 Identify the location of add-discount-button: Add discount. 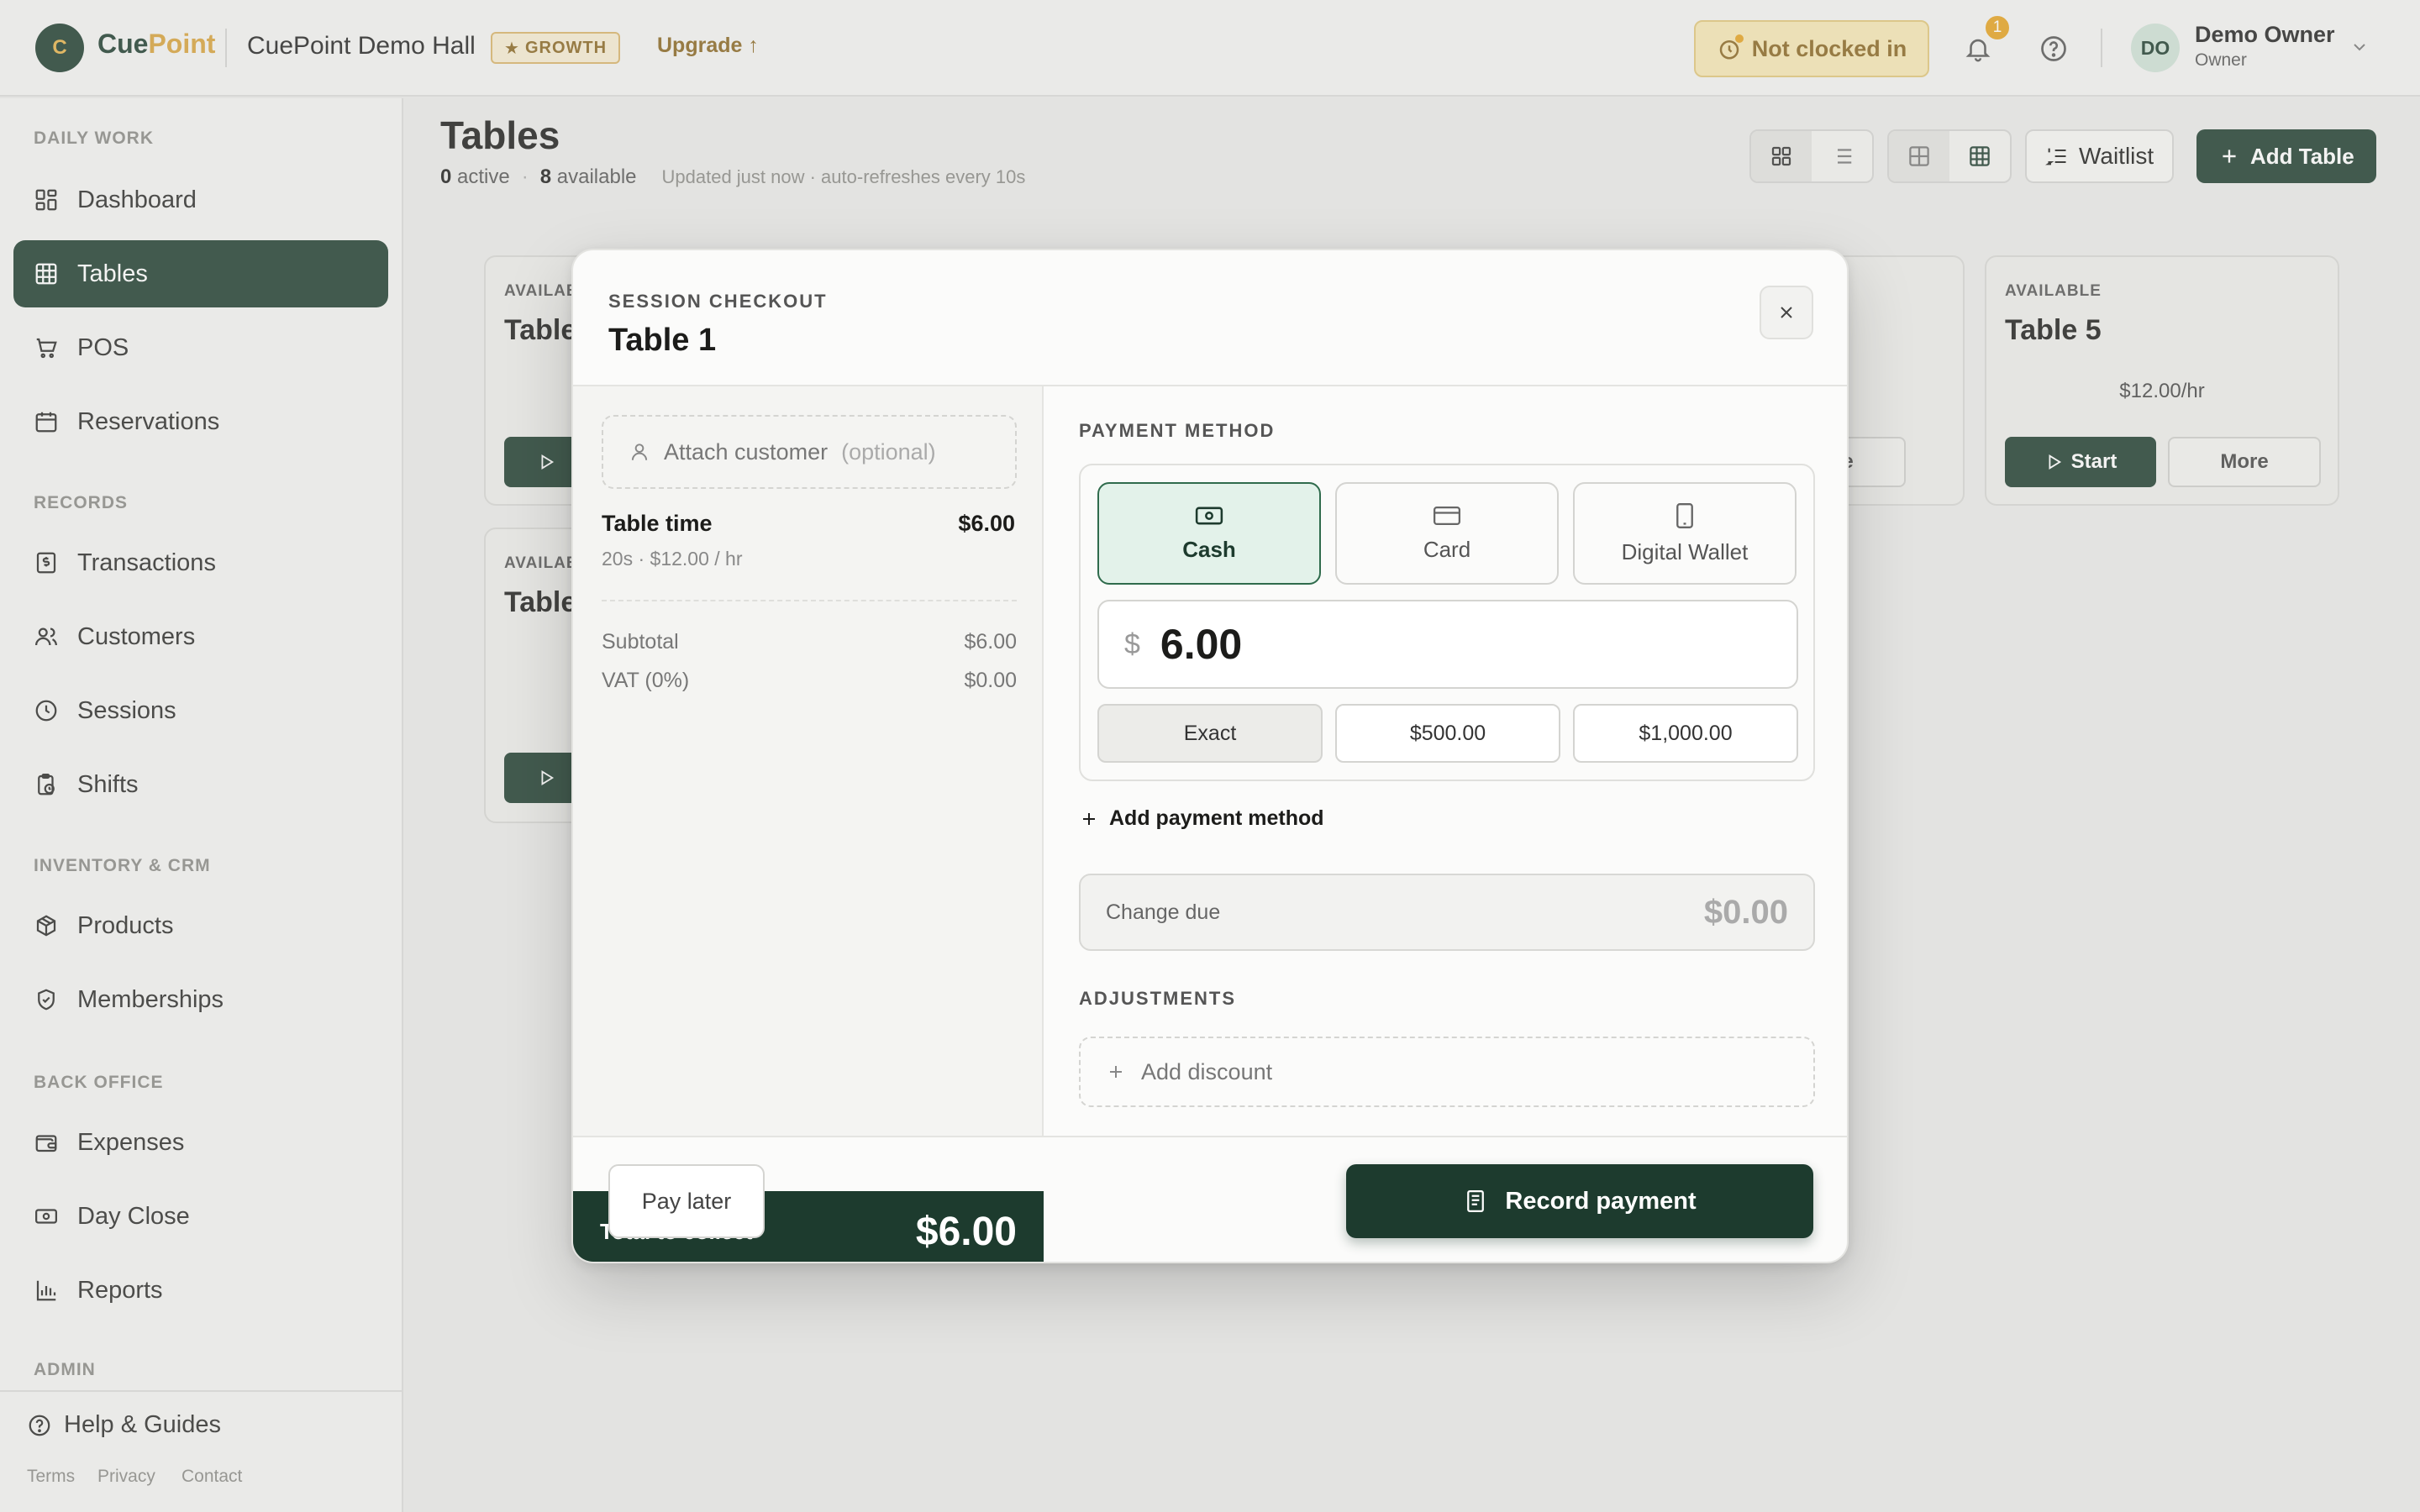
(1447, 1072).